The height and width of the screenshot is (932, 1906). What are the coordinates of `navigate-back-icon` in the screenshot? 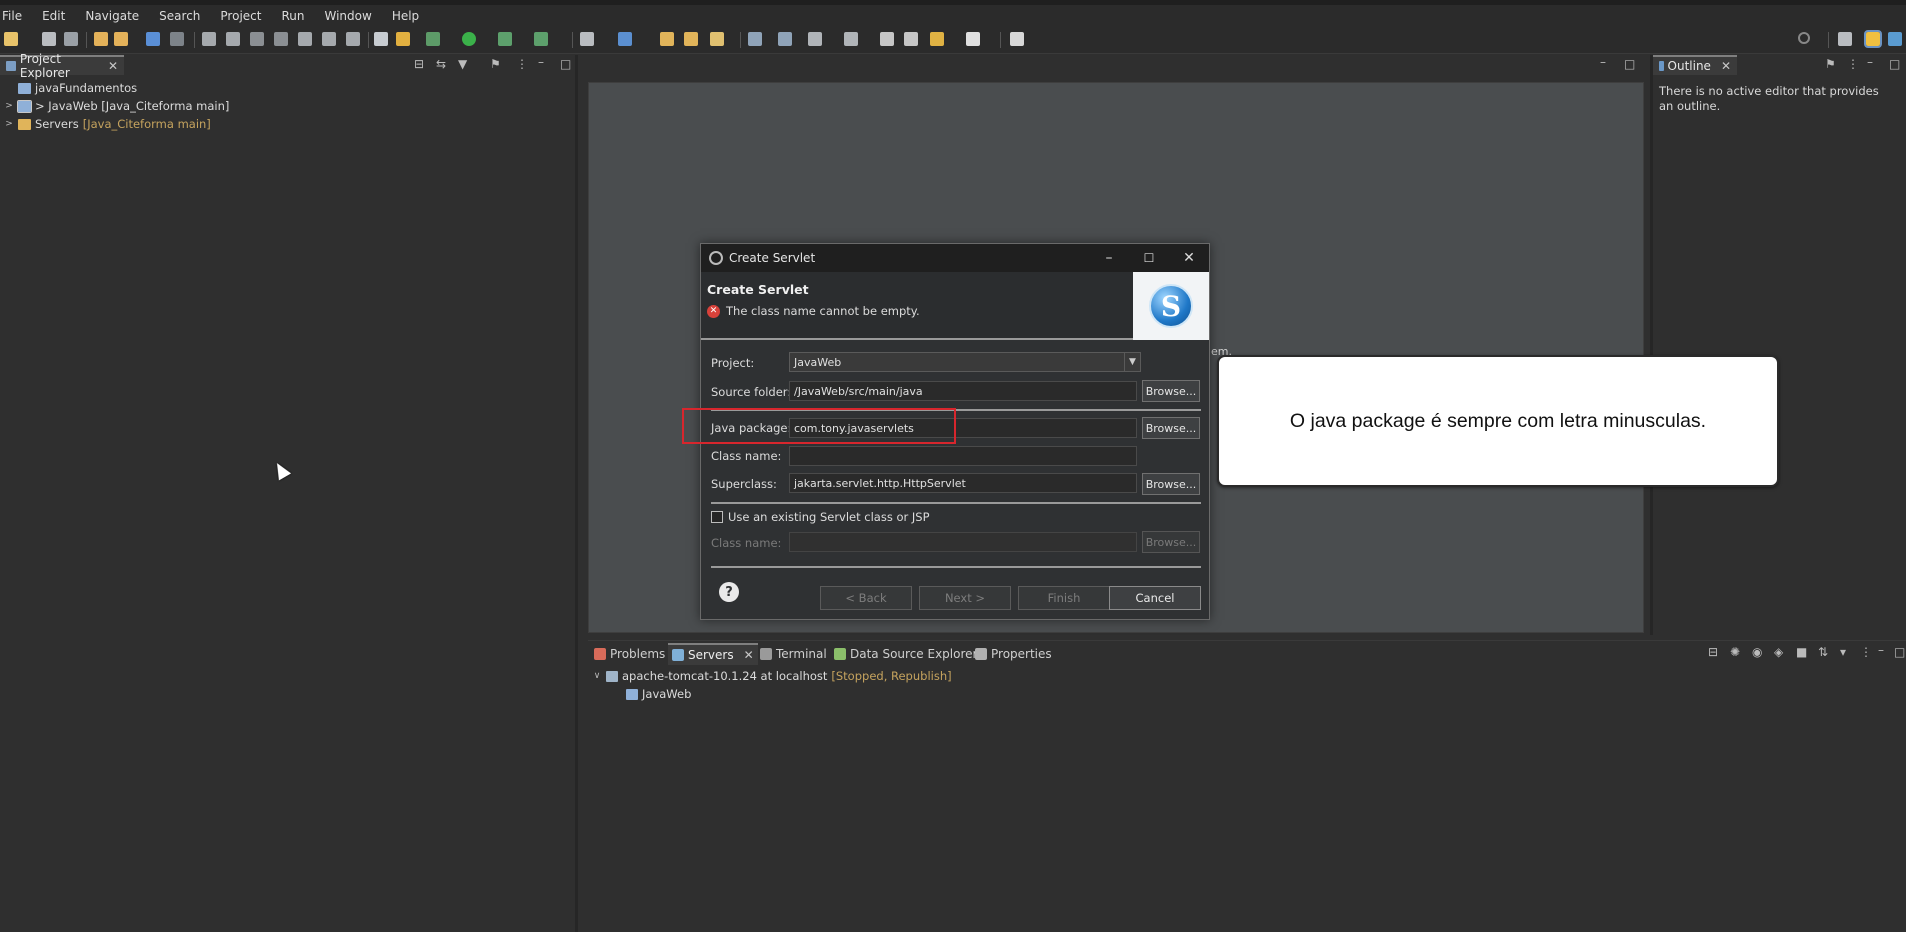 It's located at (937, 39).